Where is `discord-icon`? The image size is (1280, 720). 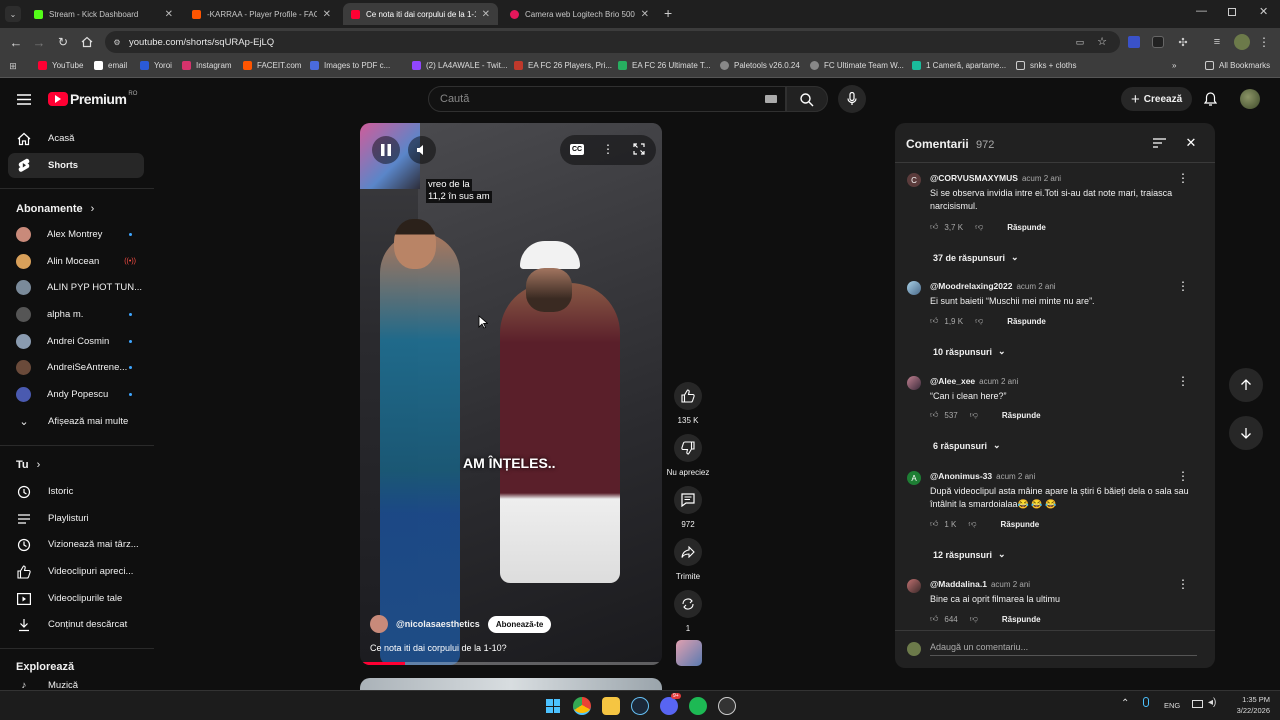 discord-icon is located at coordinates (669, 706).